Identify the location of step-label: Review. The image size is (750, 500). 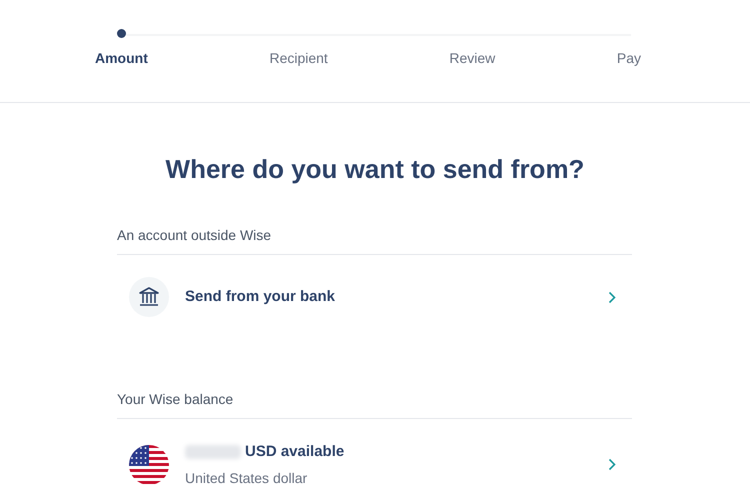
(472, 58).